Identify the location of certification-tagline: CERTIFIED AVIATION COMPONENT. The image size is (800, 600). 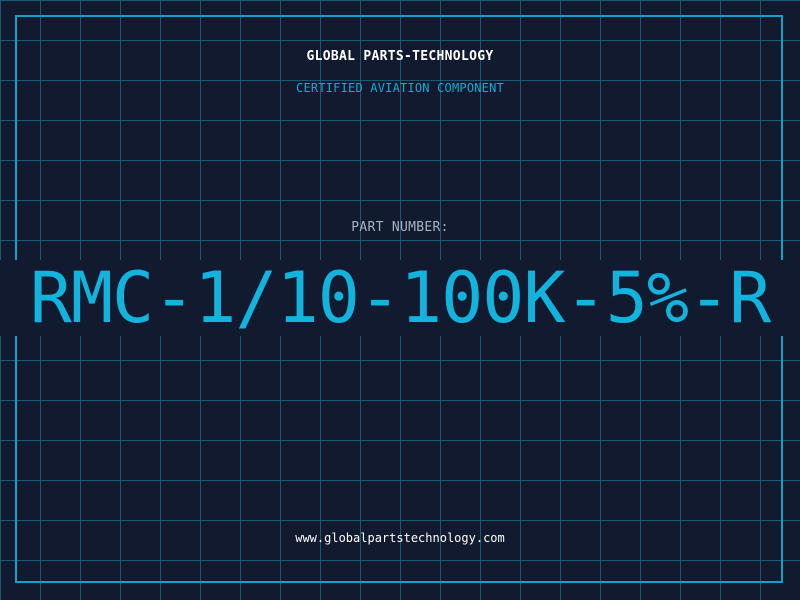
(400, 88).